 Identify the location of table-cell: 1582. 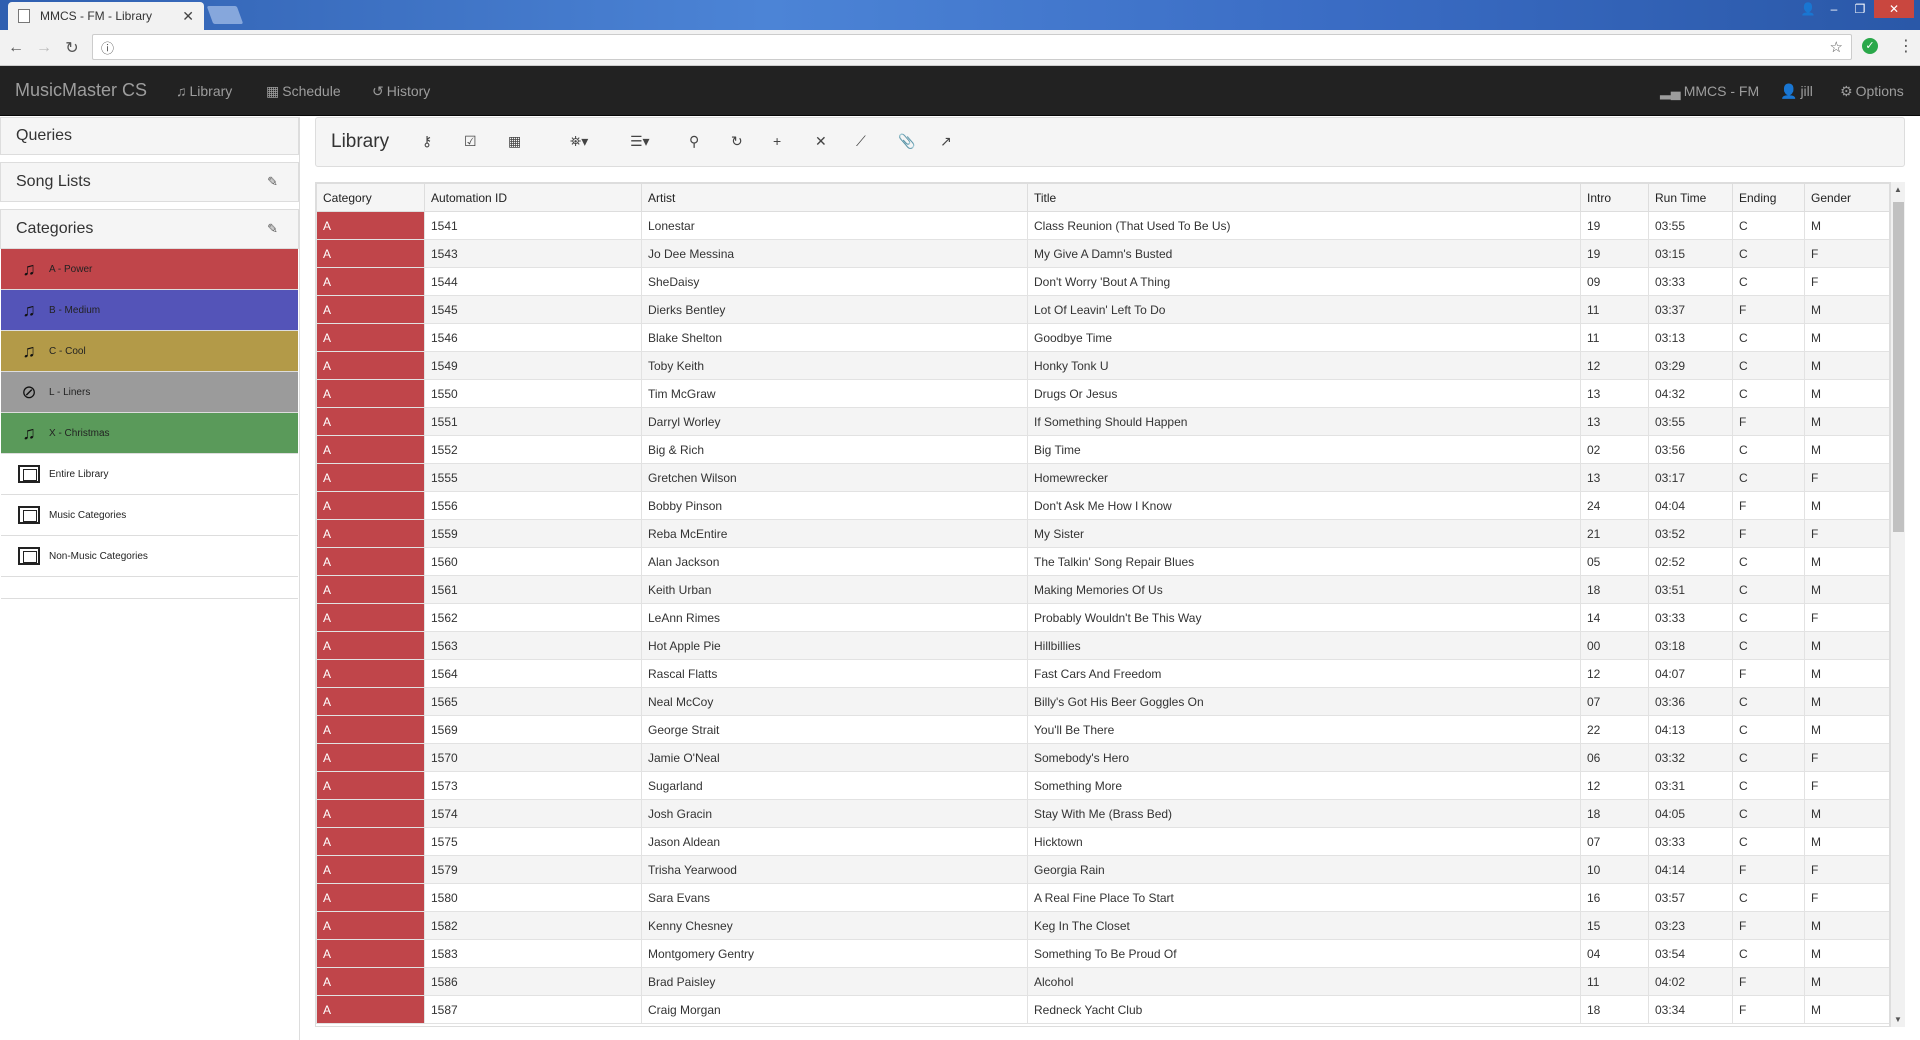
(533, 925).